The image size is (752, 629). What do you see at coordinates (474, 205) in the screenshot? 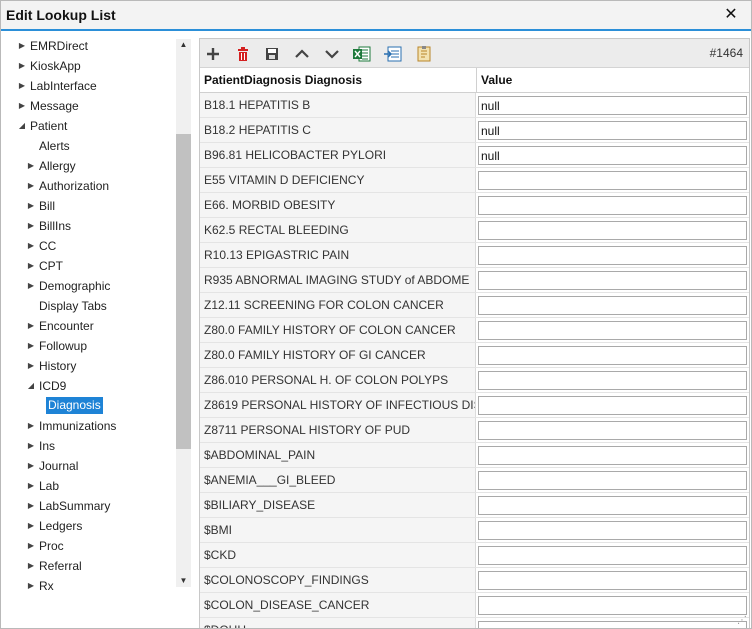
I see `table-row: E66. MORBID OBESITY` at bounding box center [474, 205].